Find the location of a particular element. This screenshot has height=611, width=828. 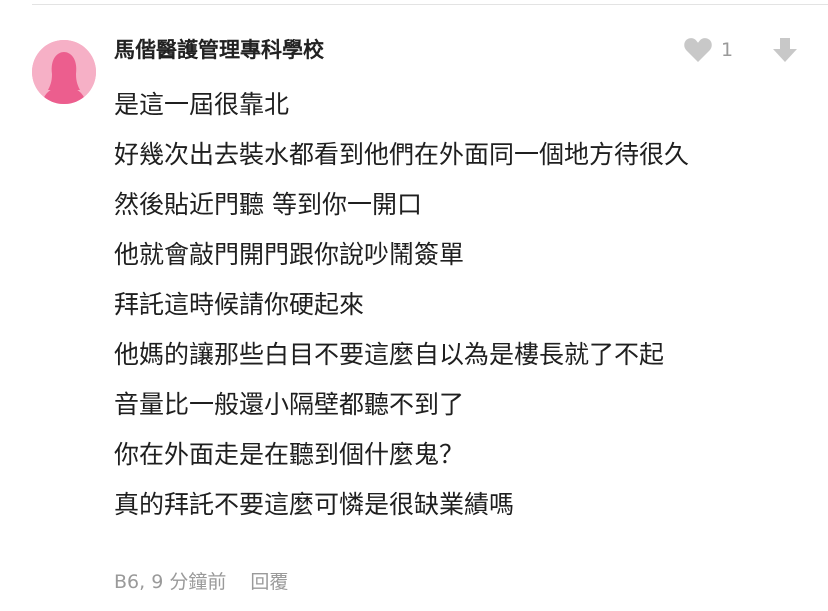

comment-line: 他媽的讓那些白目不要這麼自以為是樓長就了不起 is located at coordinates (389, 354).